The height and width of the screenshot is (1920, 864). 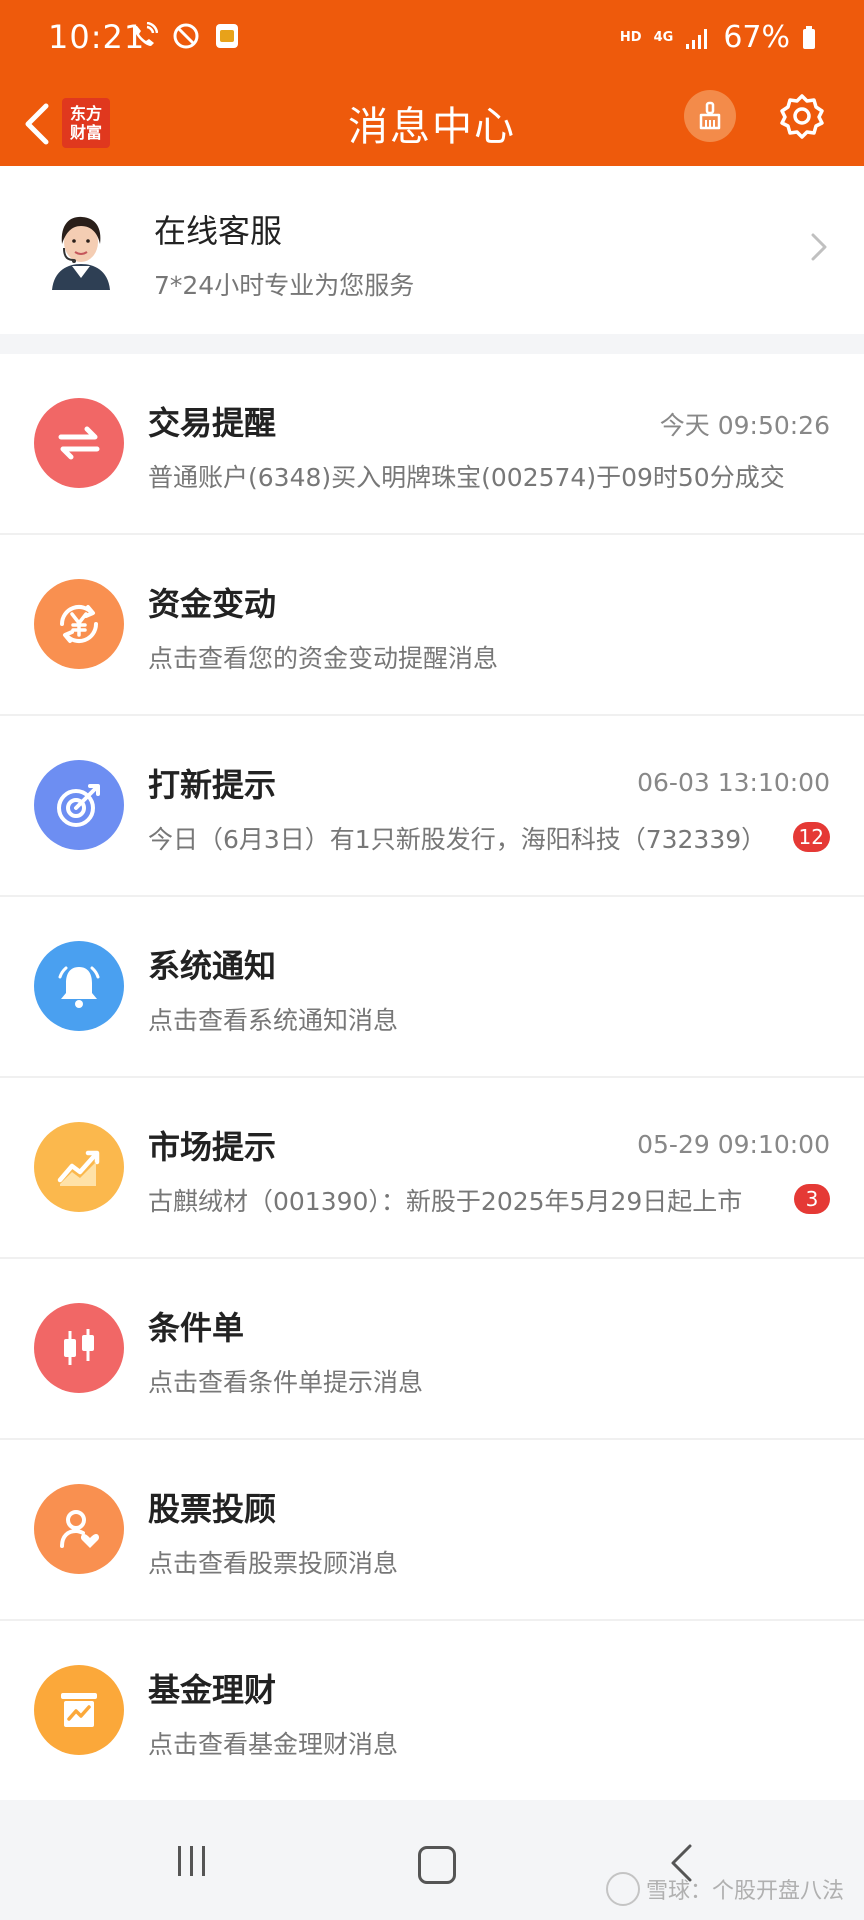 I want to click on broom-icon, so click(x=710, y=115).